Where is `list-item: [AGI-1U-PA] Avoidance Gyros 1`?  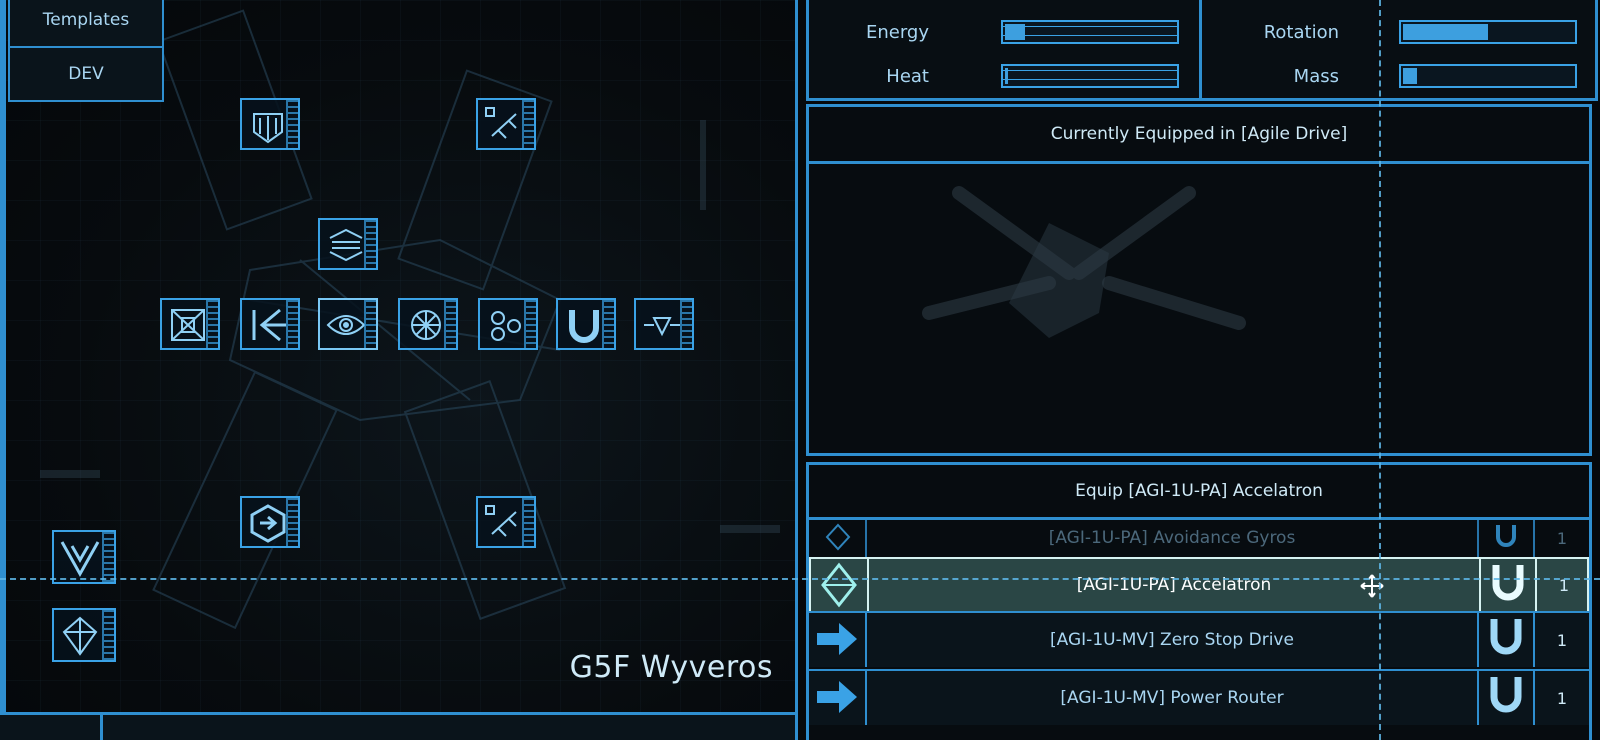
list-item: [AGI-1U-PA] Avoidance Gyros 1 is located at coordinates (1199, 538).